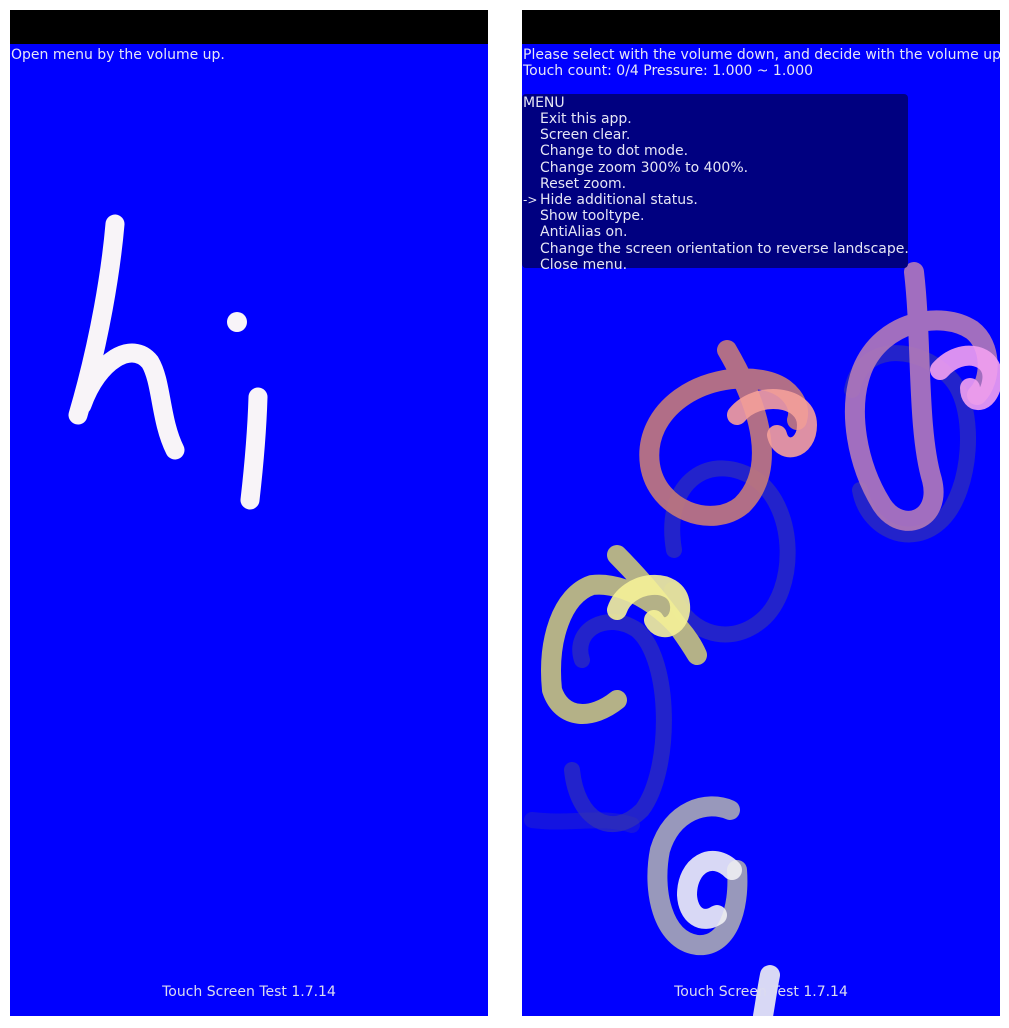 The width and height of the screenshot is (1009, 1028). Describe the element at coordinates (716, 119) in the screenshot. I see `menu-item-exit-app: Exit this app.` at that location.